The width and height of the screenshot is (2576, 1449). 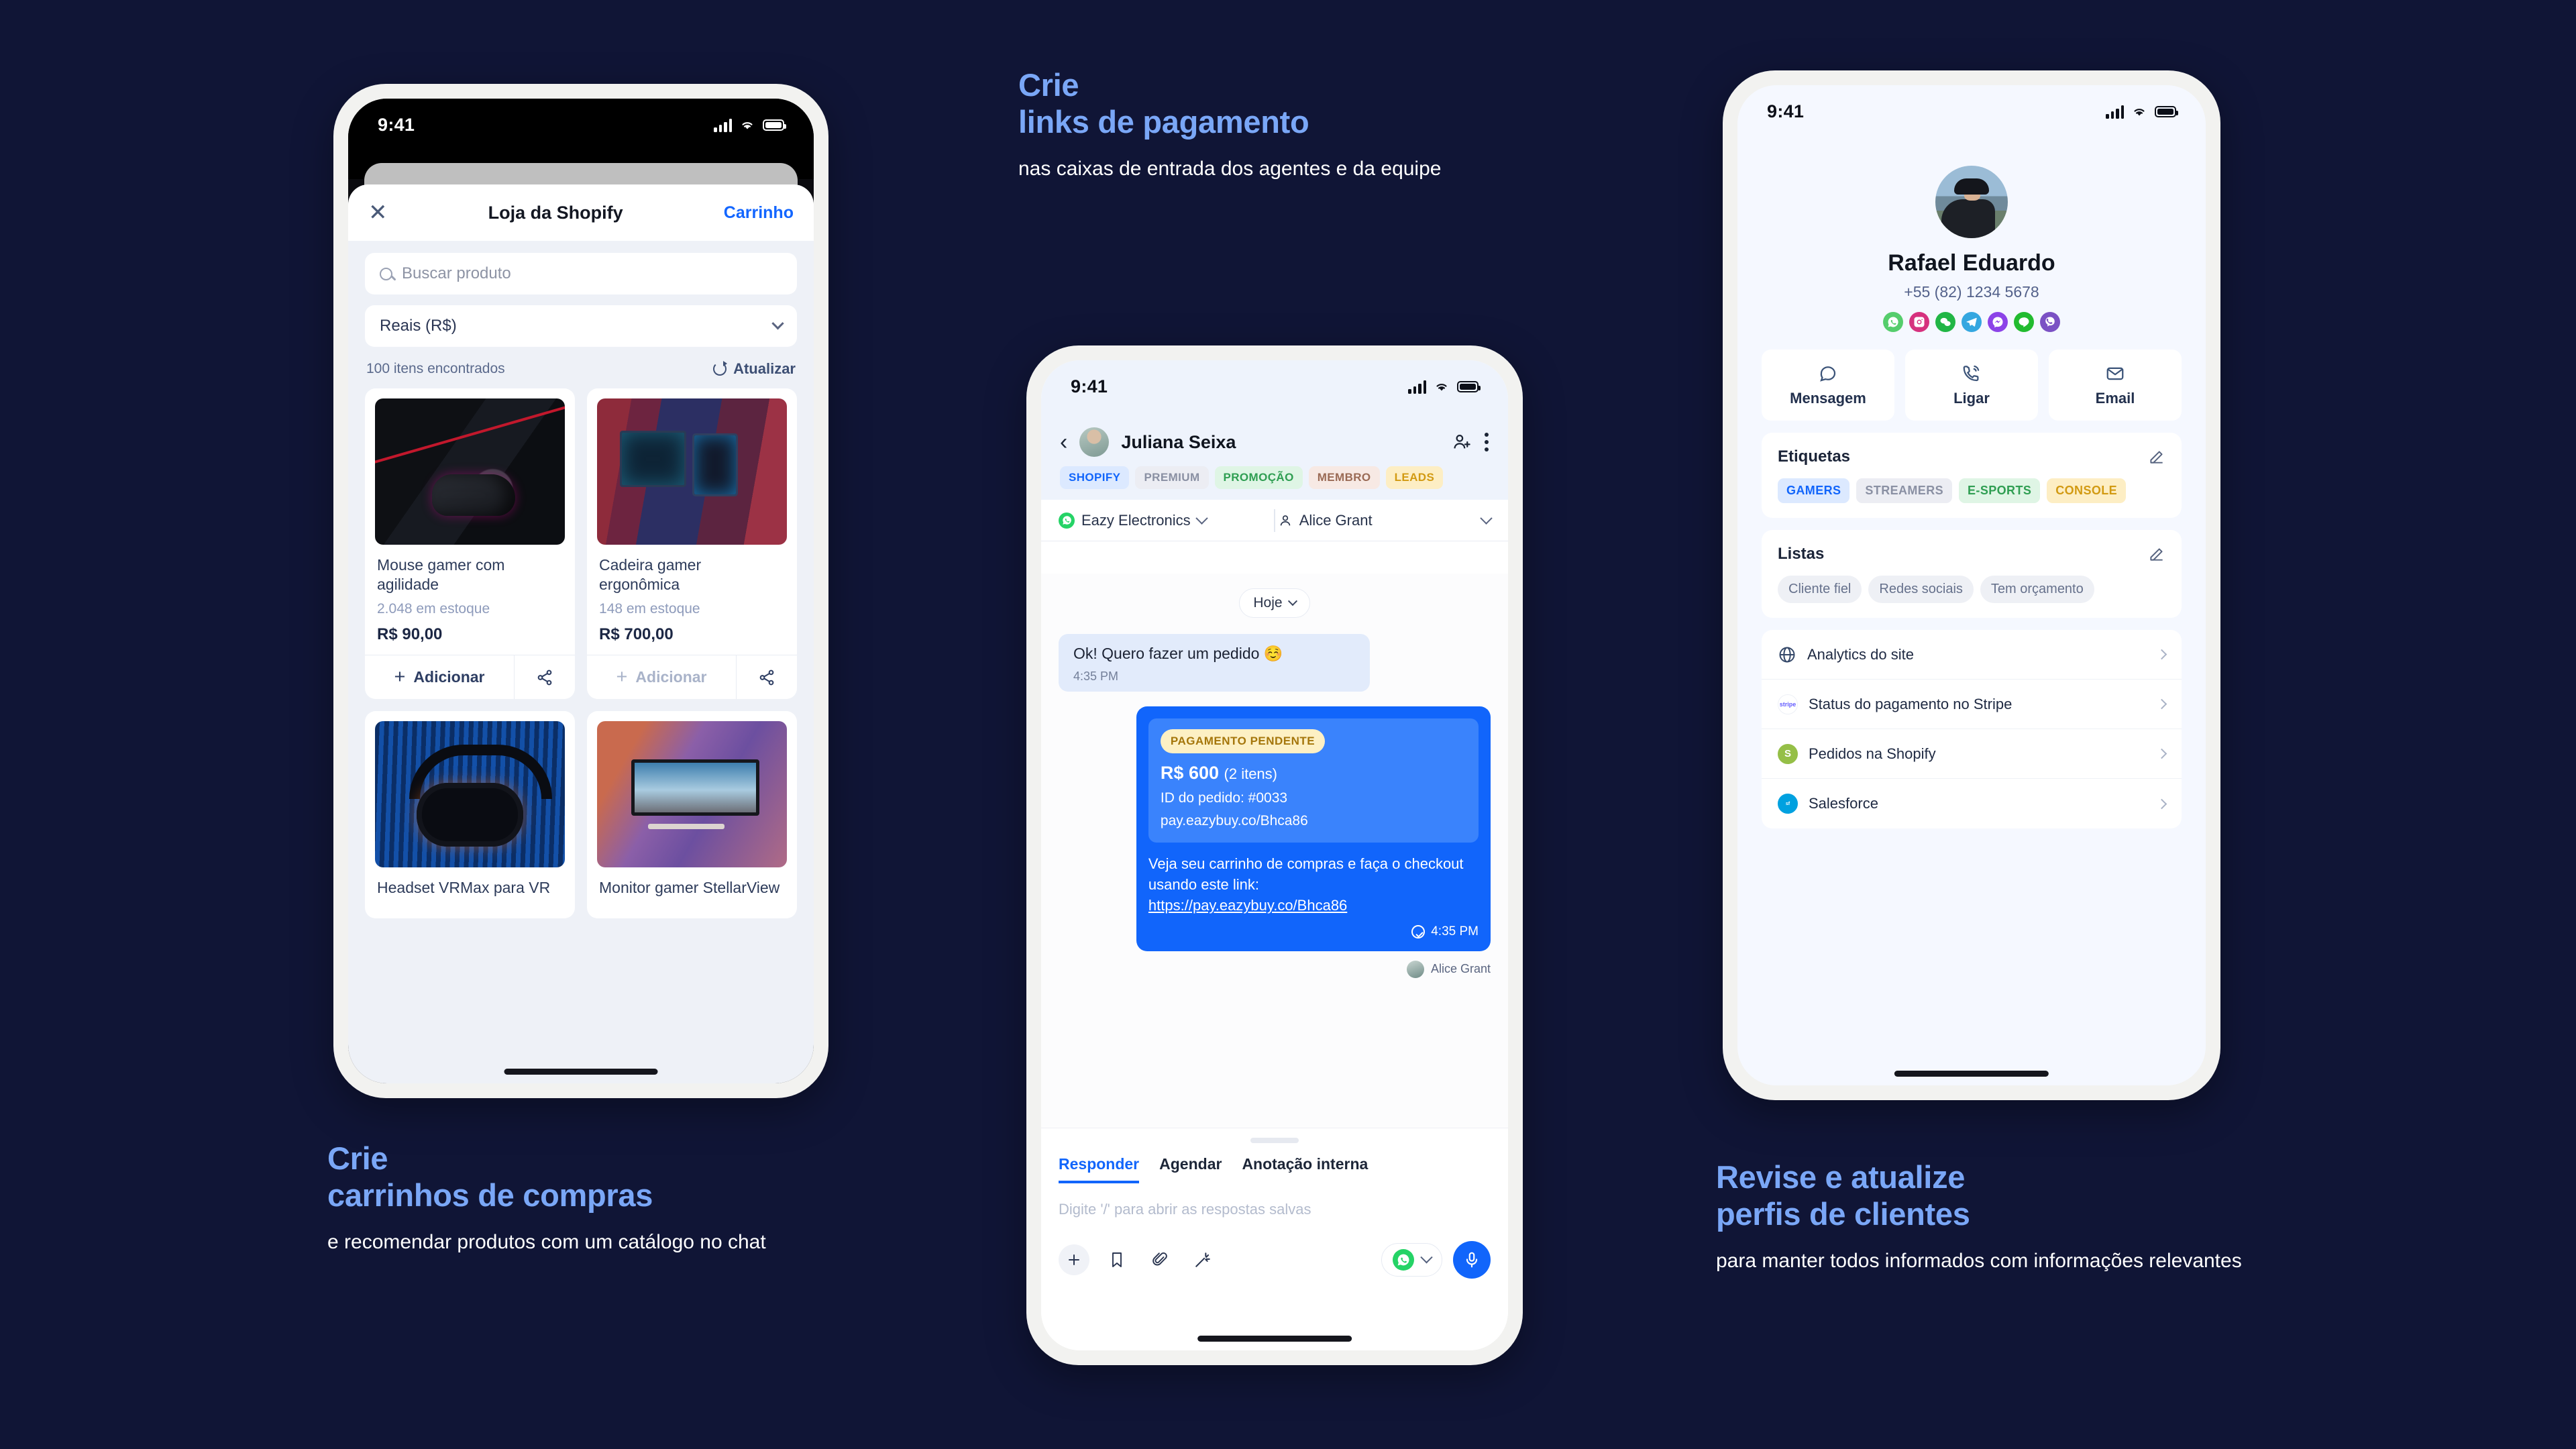 I want to click on contact-tag: PREMIUM, so click(x=1172, y=477).